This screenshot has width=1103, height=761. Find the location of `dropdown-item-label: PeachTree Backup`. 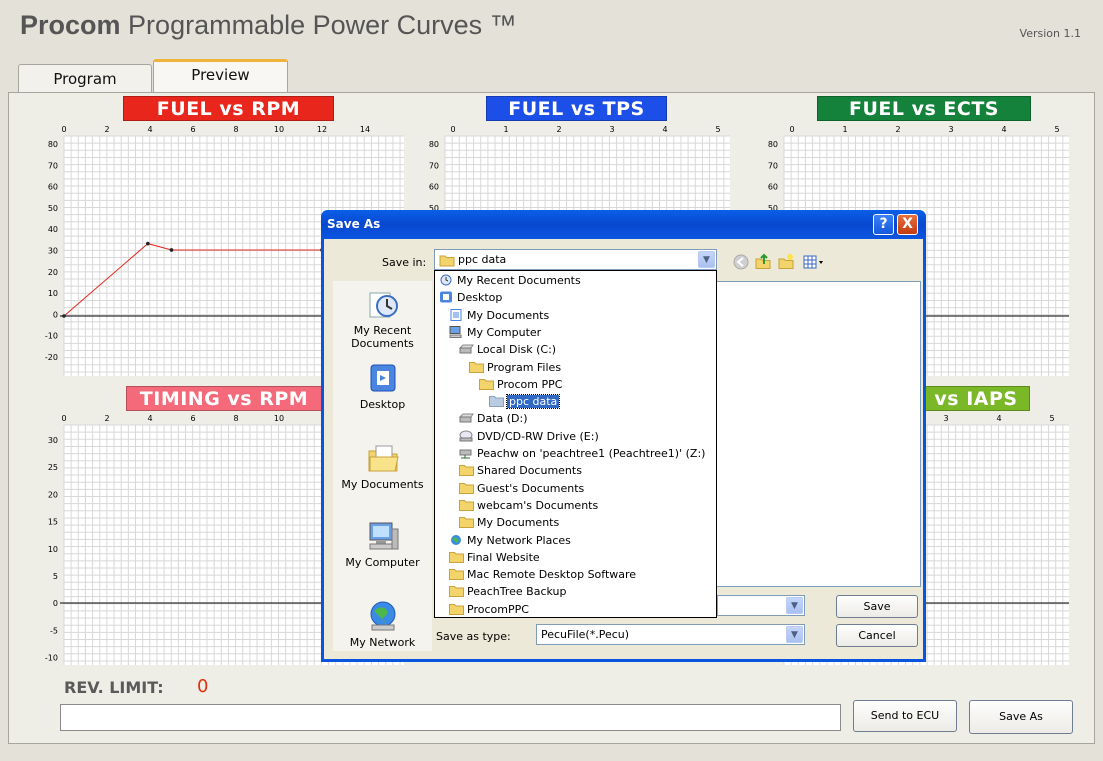

dropdown-item-label: PeachTree Backup is located at coordinates (517, 592).